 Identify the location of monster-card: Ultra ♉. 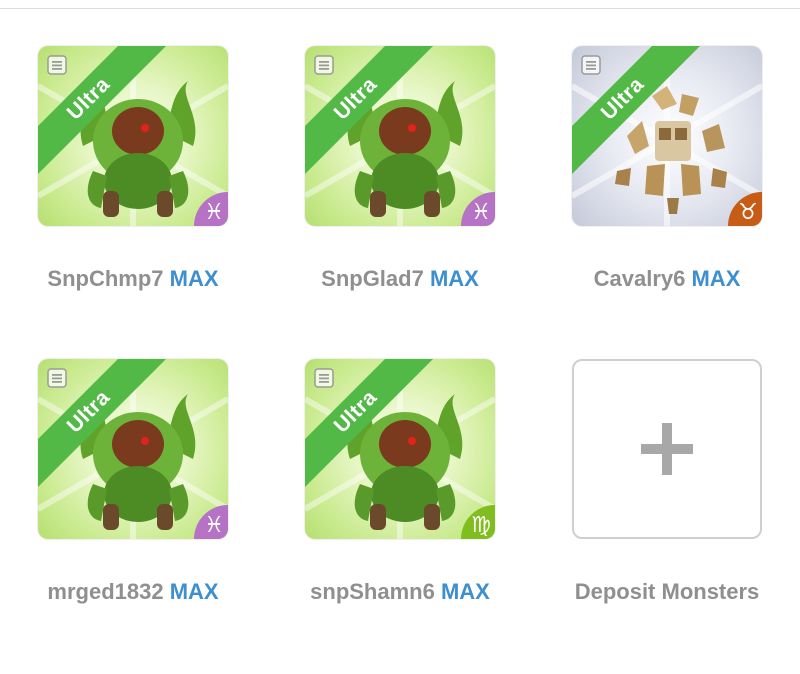
(667, 136).